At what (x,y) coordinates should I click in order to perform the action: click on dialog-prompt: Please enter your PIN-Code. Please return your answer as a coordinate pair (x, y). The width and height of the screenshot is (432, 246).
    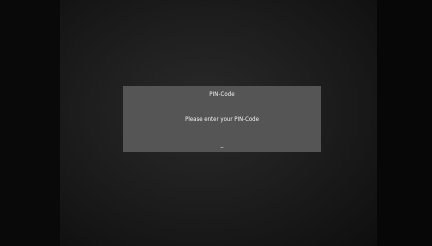
    Looking at the image, I should click on (222, 119).